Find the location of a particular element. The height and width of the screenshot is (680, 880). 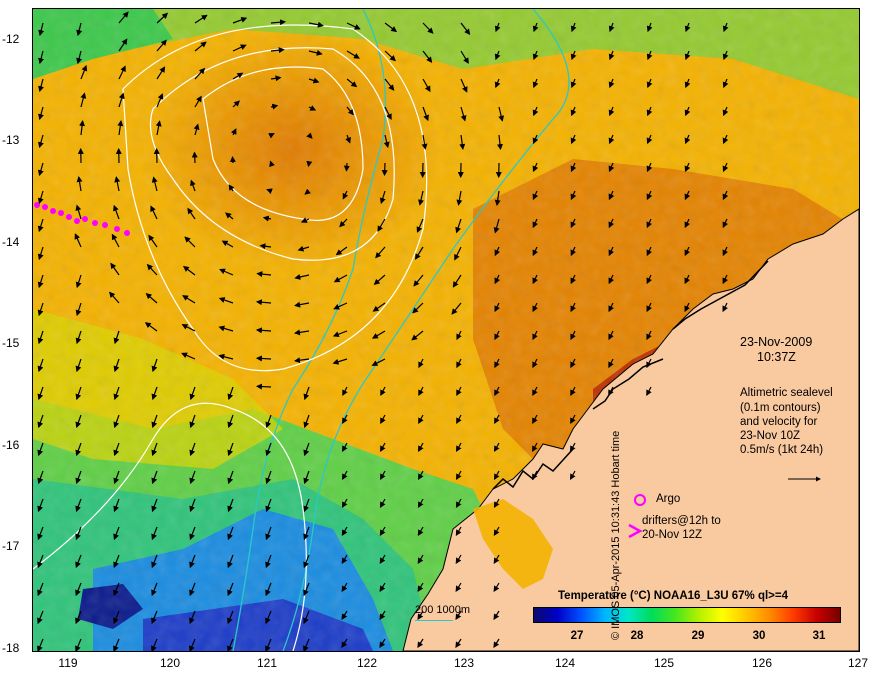

temperature-colorbar is located at coordinates (687, 615).